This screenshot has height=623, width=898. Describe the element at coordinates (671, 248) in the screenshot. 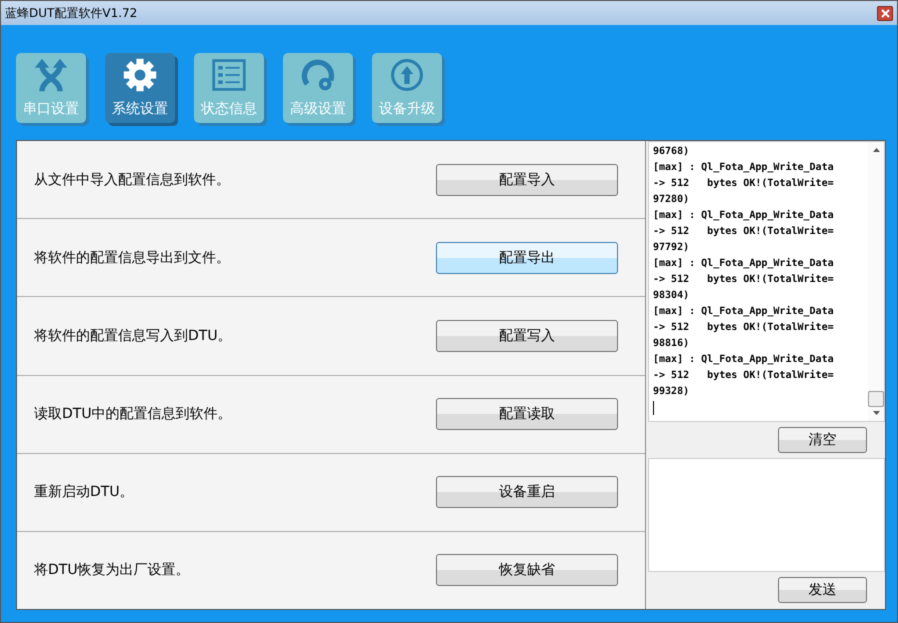

I see `log-line: 97792)` at that location.